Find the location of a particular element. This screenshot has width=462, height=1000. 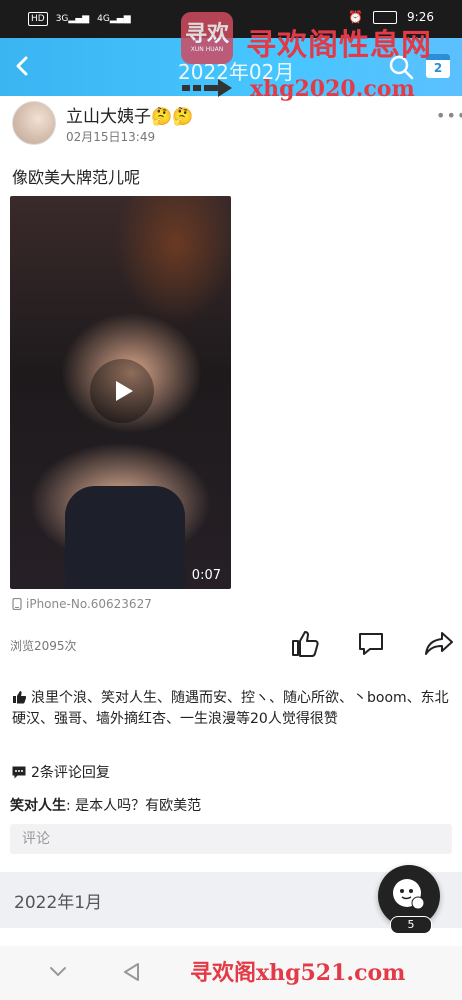

month-section-label: 2022年1月 is located at coordinates (58, 903).